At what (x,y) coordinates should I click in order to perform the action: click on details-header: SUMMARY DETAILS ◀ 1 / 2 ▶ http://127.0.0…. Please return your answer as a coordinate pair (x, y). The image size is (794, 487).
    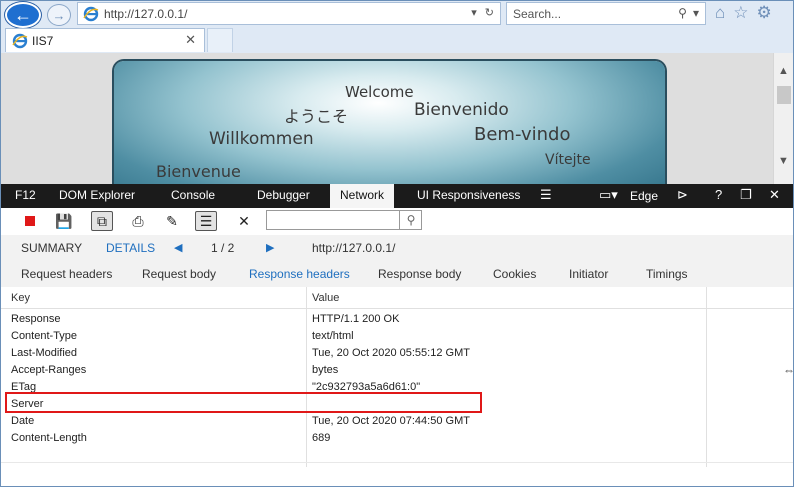
    Looking at the image, I should click on (397, 248).